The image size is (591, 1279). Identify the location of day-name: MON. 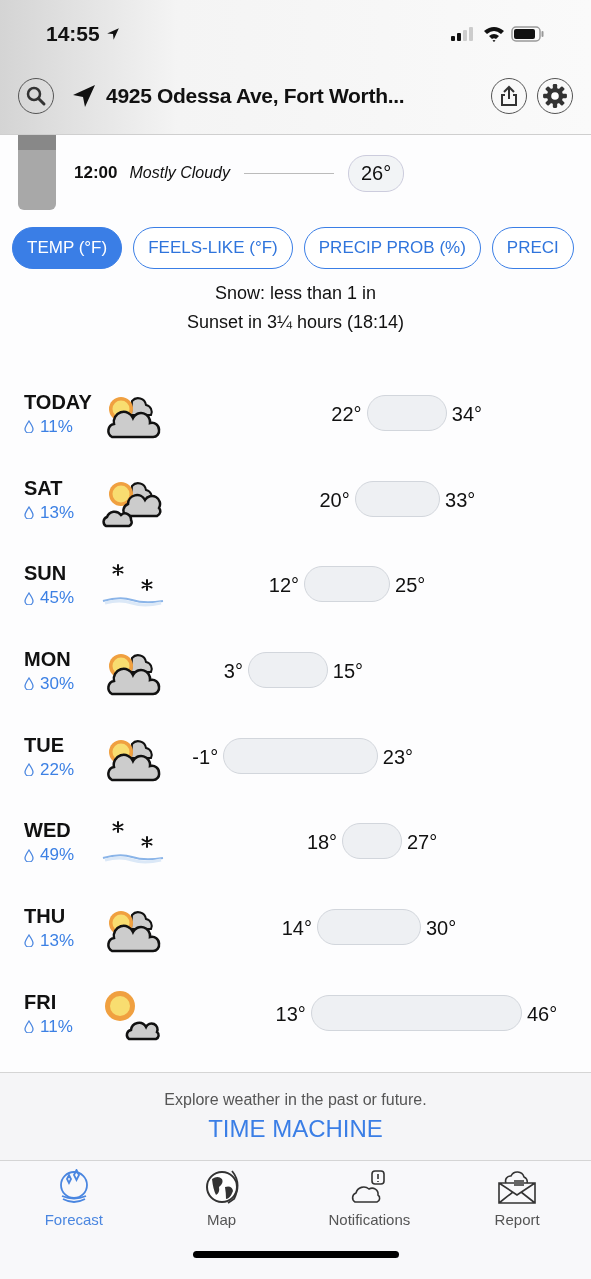
(48, 659).